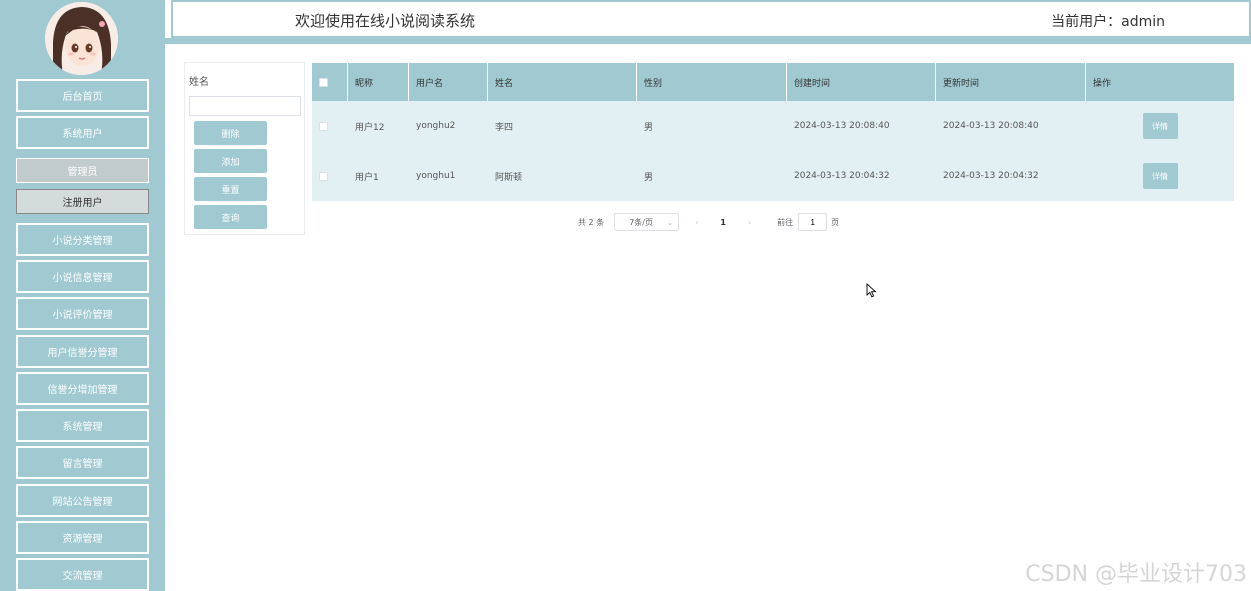 This screenshot has height=591, width=1251. What do you see at coordinates (861, 82) in the screenshot?
I see `column-header-created: 创建时间` at bounding box center [861, 82].